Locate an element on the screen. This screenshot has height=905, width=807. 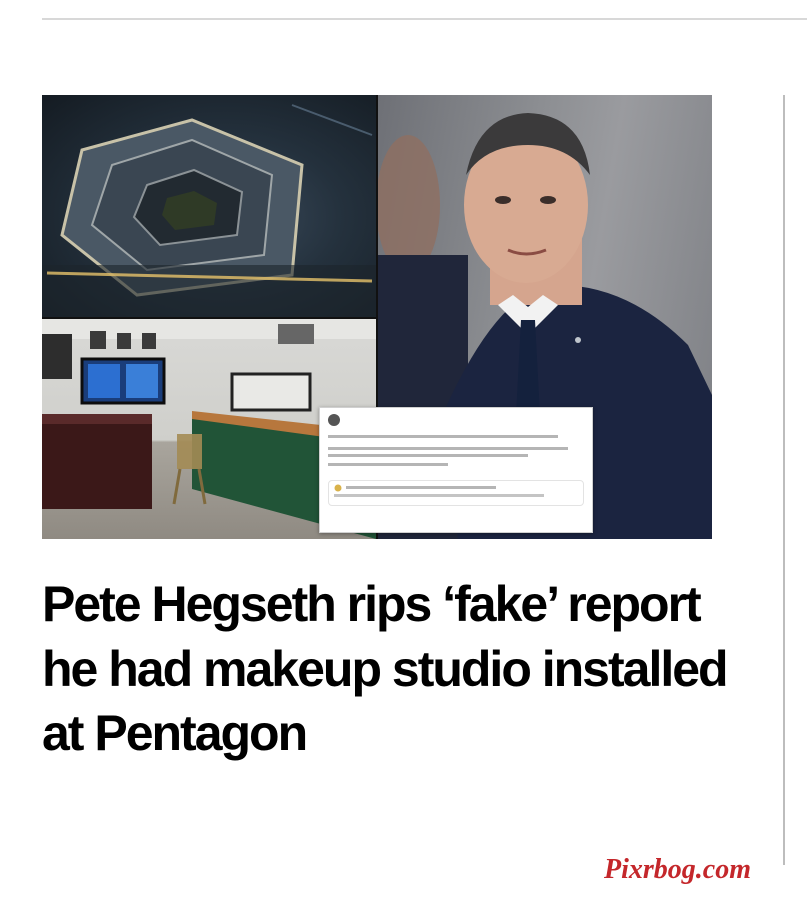
tweet-text-blurred is located at coordinates (456, 452).